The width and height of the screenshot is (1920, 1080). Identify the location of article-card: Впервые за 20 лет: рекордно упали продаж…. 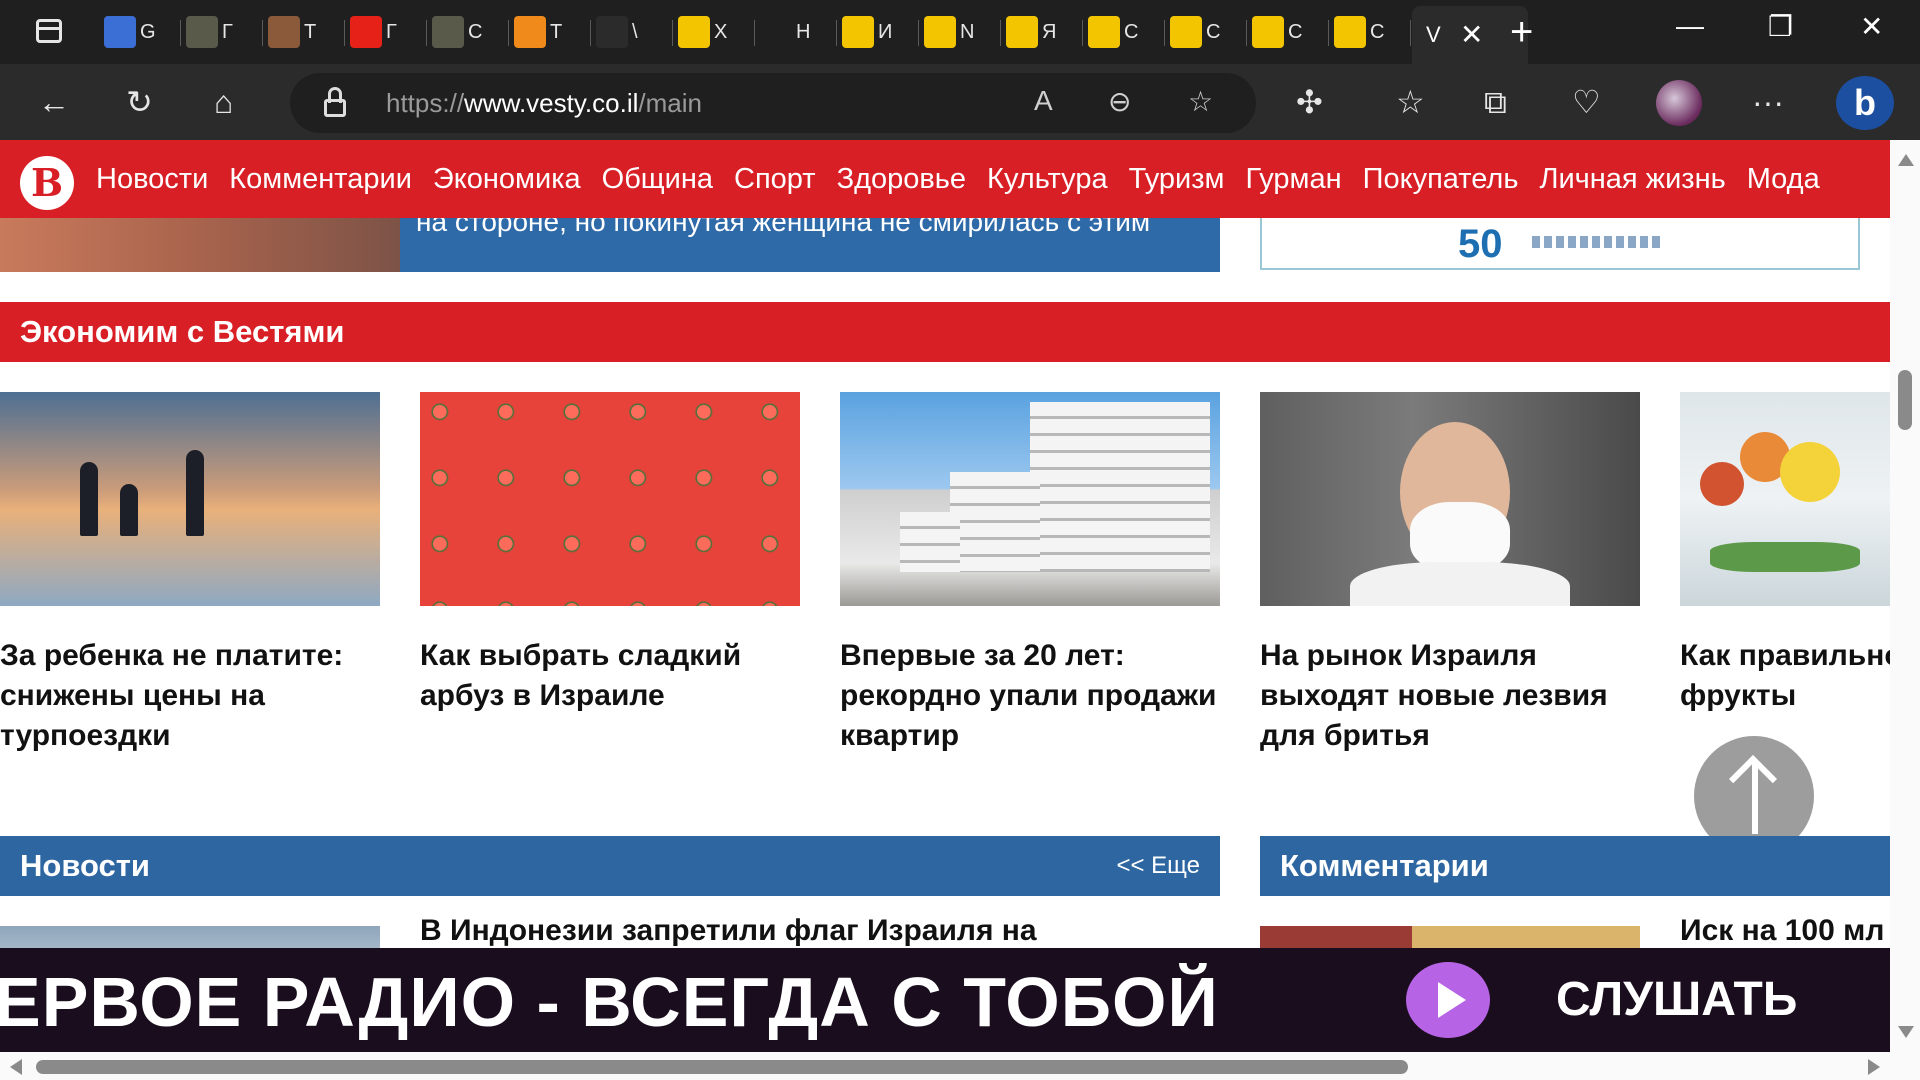
(1030, 574).